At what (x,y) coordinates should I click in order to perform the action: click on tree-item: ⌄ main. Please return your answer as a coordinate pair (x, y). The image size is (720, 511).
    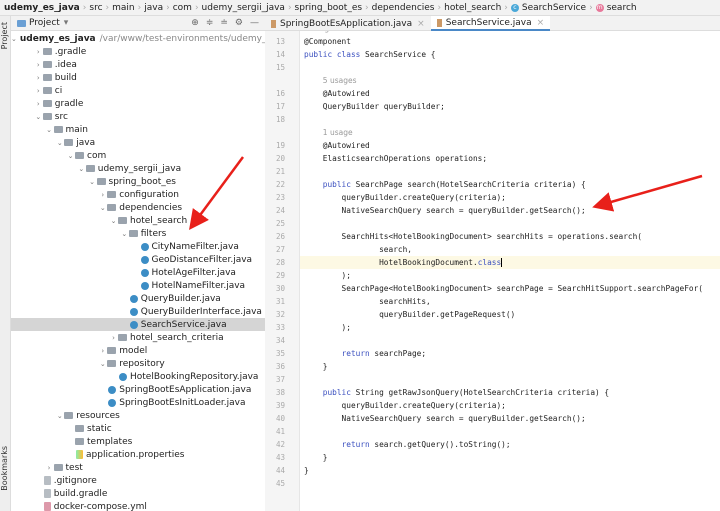
    Looking at the image, I should click on (138, 129).